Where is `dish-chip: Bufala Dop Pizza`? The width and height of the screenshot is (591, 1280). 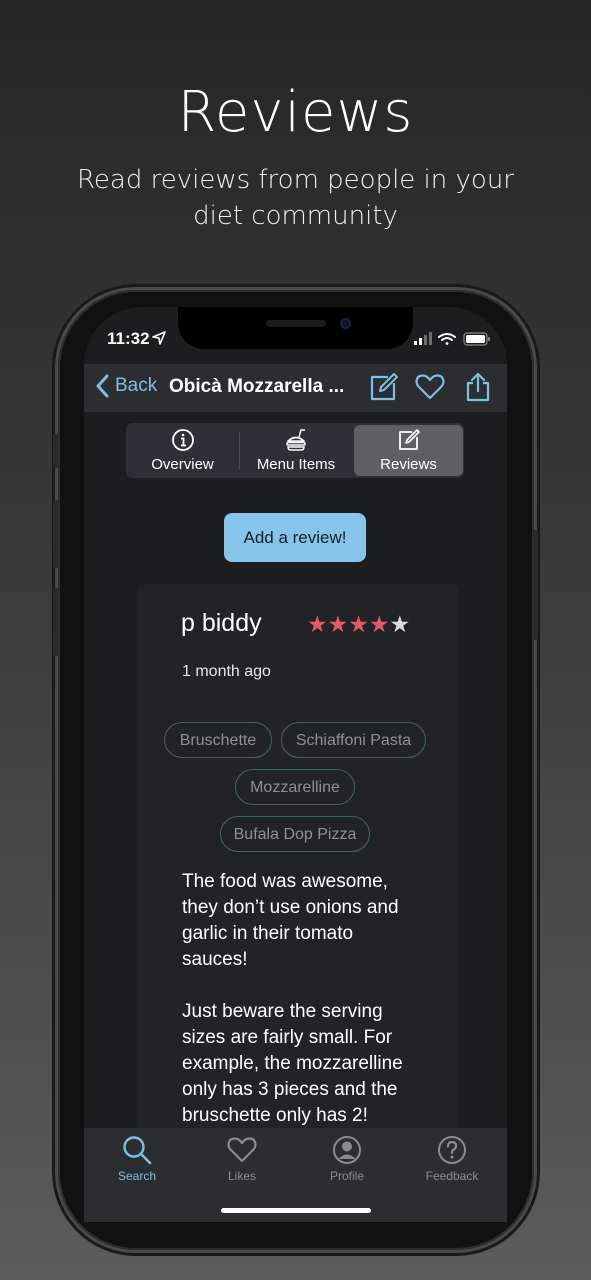 dish-chip: Bufala Dop Pizza is located at coordinates (295, 834).